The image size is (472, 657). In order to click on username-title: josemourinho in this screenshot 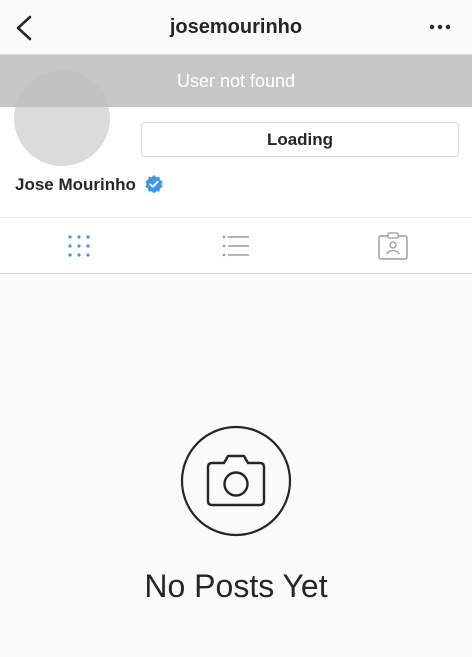, I will do `click(236, 27)`.